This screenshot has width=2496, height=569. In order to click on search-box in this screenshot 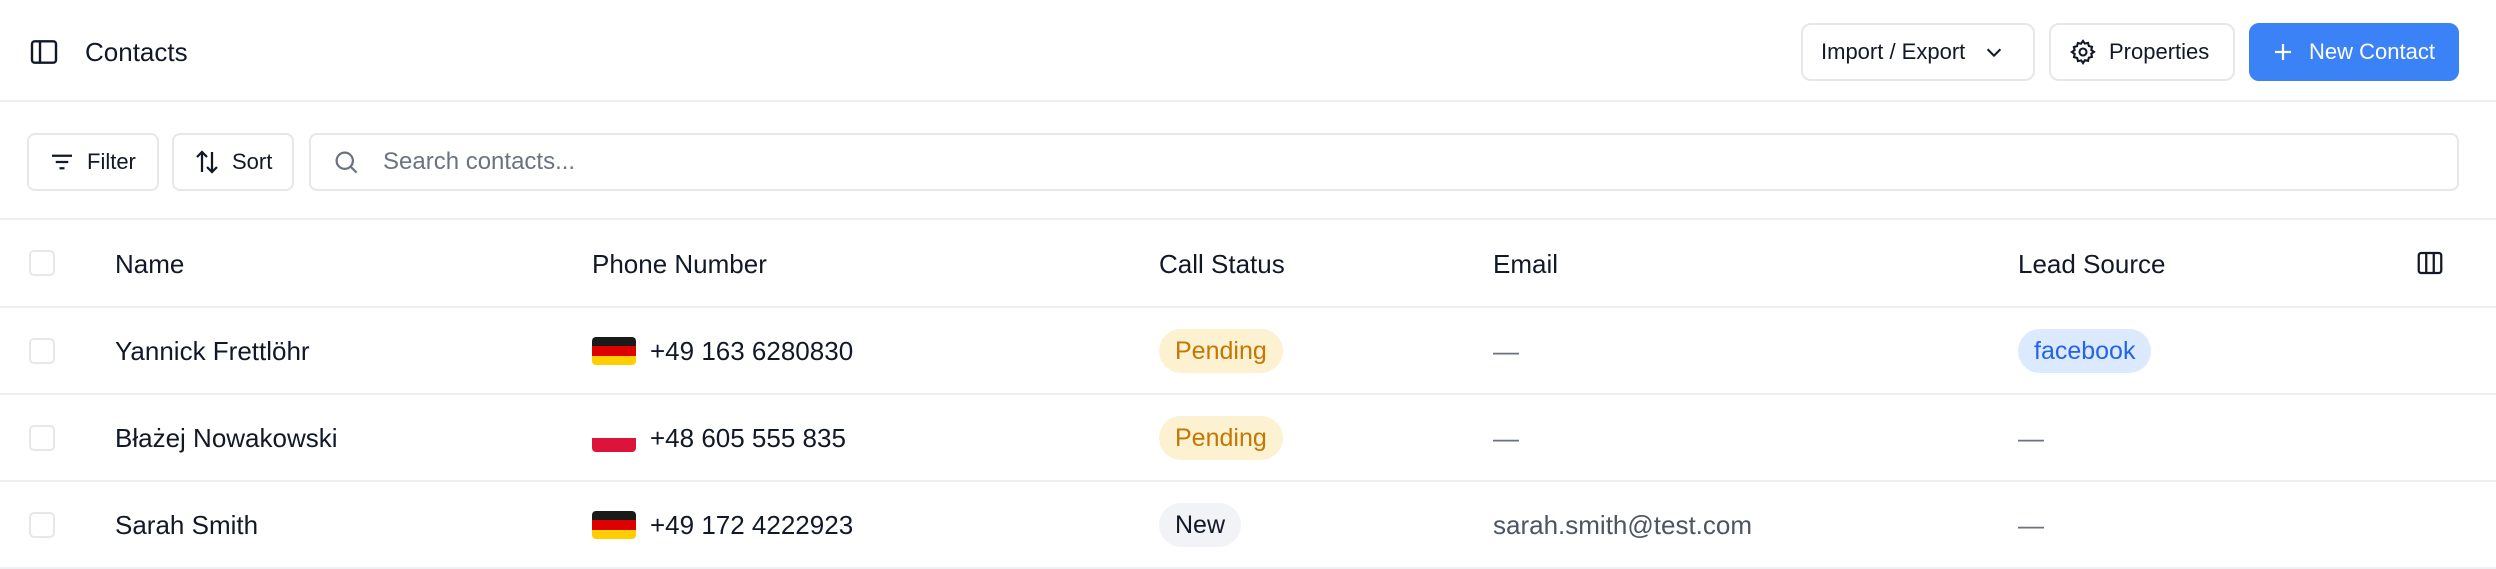, I will do `click(1384, 162)`.